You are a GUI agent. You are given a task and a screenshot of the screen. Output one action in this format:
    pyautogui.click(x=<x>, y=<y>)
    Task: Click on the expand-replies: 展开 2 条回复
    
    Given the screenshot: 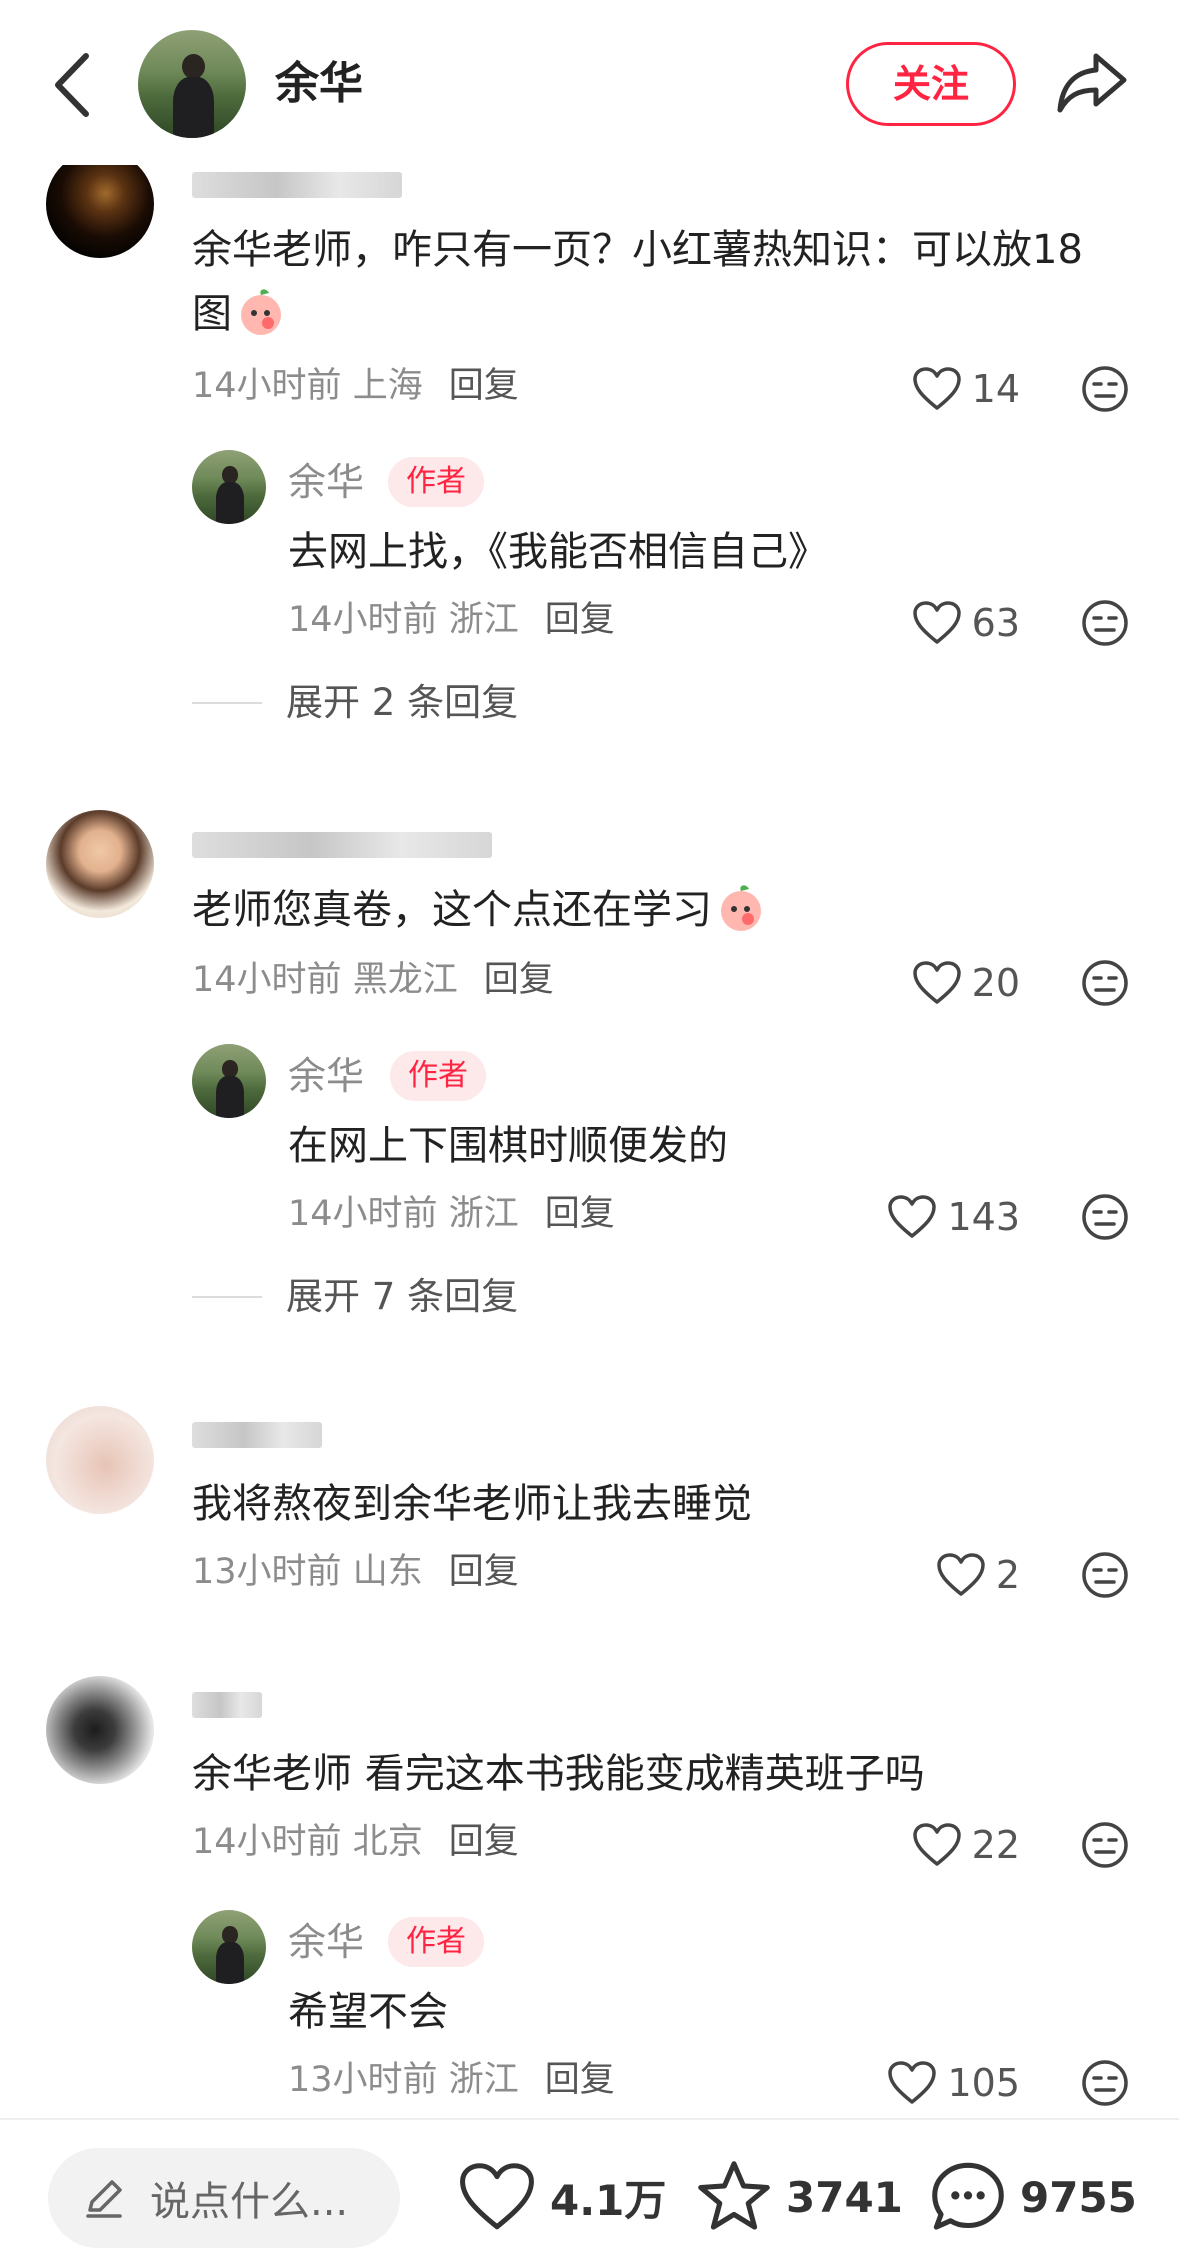 What is the action you would take?
    pyautogui.click(x=355, y=703)
    